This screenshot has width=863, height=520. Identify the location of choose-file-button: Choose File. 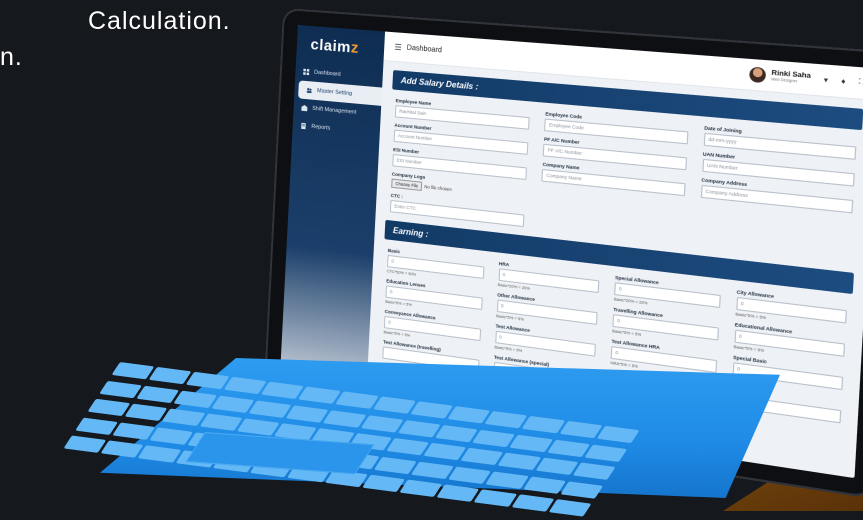
(407, 184).